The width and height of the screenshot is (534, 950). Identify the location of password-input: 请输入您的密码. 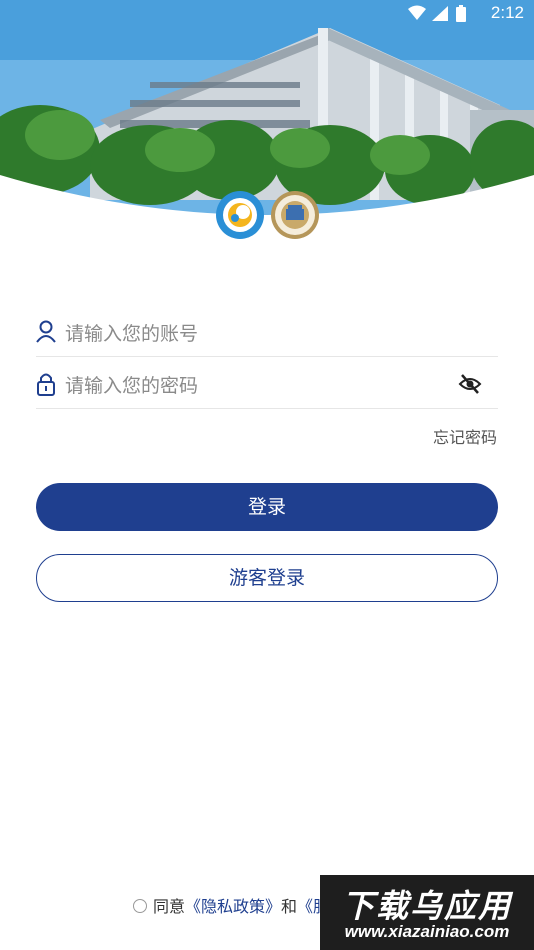
(131, 384).